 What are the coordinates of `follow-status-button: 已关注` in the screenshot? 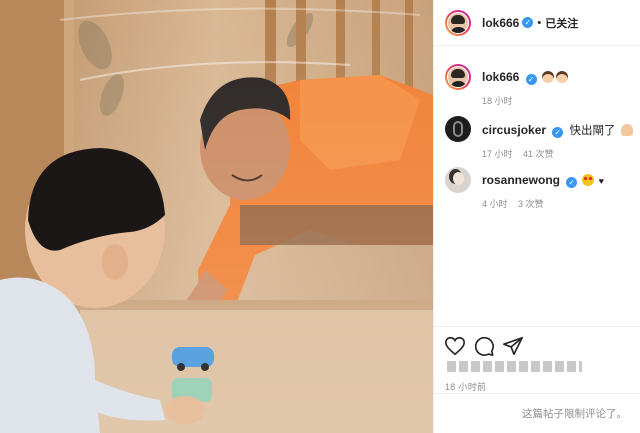 It's located at (561, 23).